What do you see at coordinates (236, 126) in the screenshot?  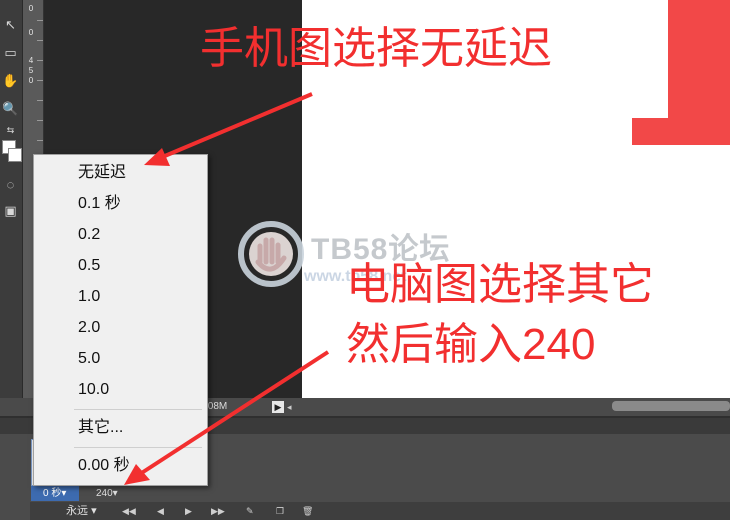 I see `arrow-to-no-delay` at bounding box center [236, 126].